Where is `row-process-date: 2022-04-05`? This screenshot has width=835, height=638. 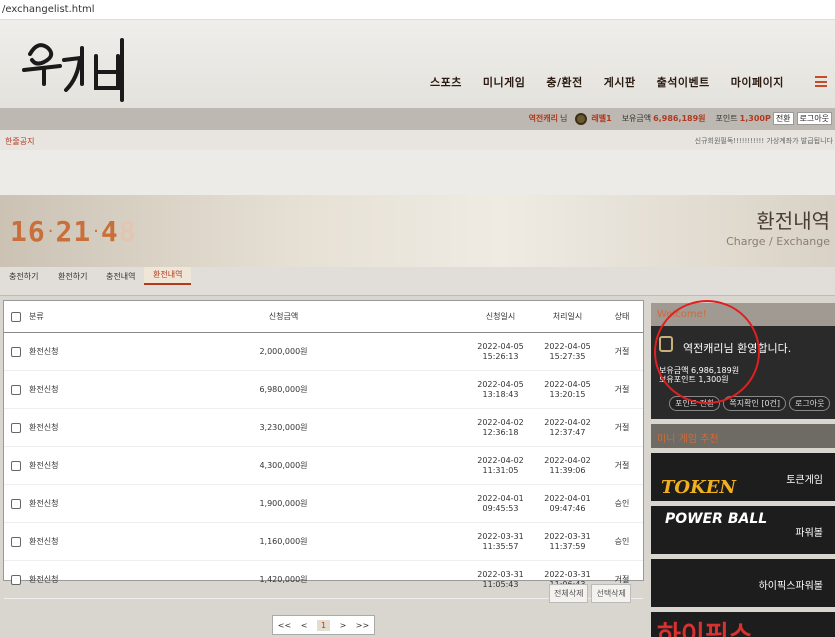 row-process-date: 2022-04-05 is located at coordinates (567, 384).